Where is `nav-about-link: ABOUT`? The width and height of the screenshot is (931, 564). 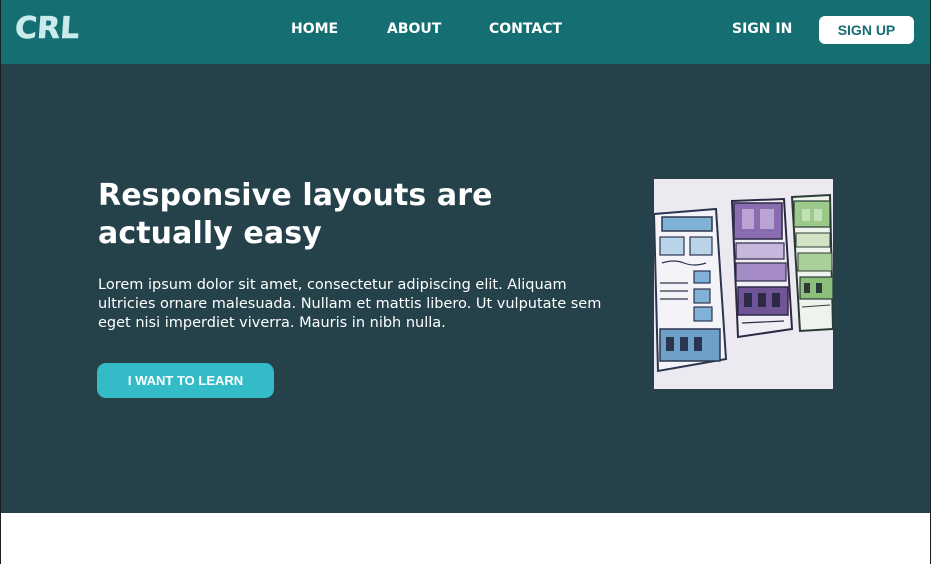
nav-about-link: ABOUT is located at coordinates (414, 29).